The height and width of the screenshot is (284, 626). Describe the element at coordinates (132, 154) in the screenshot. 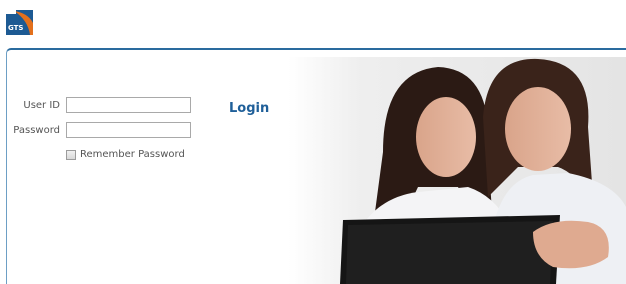

I see `remember-password-label: Remember Password` at that location.